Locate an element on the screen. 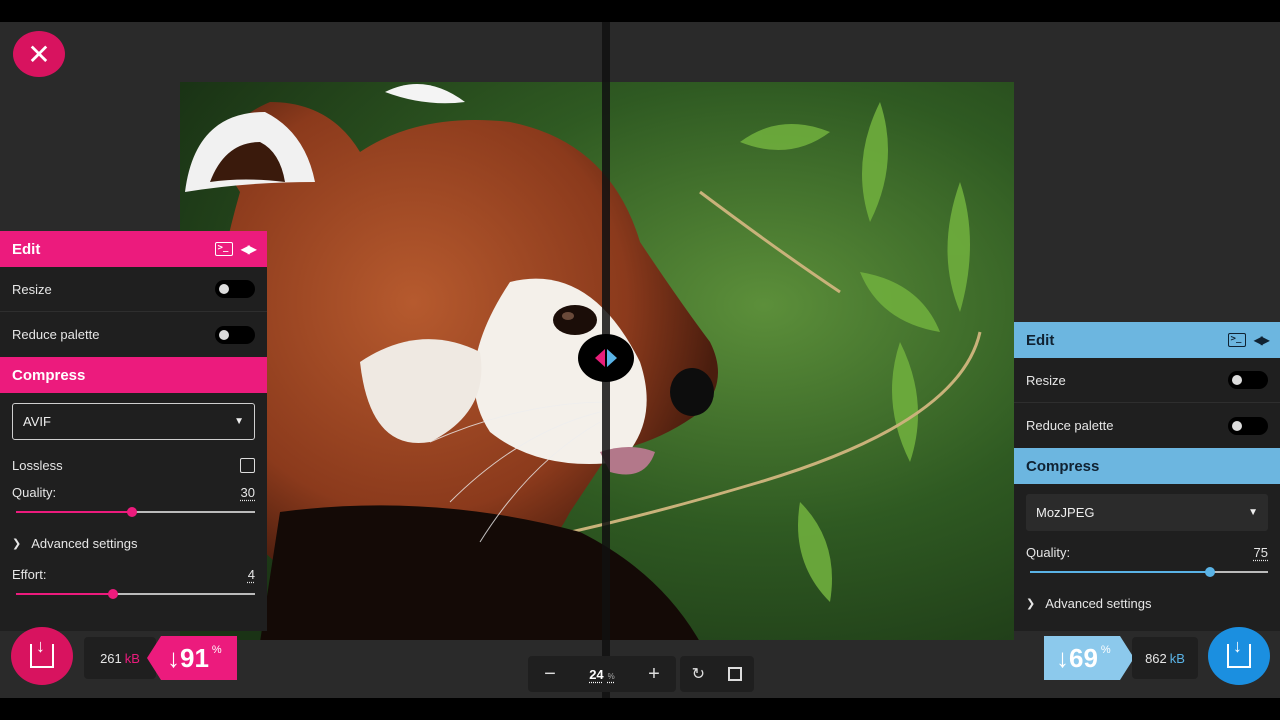  right-advanced-settings: ❯ Advanced settings is located at coordinates (1147, 603).